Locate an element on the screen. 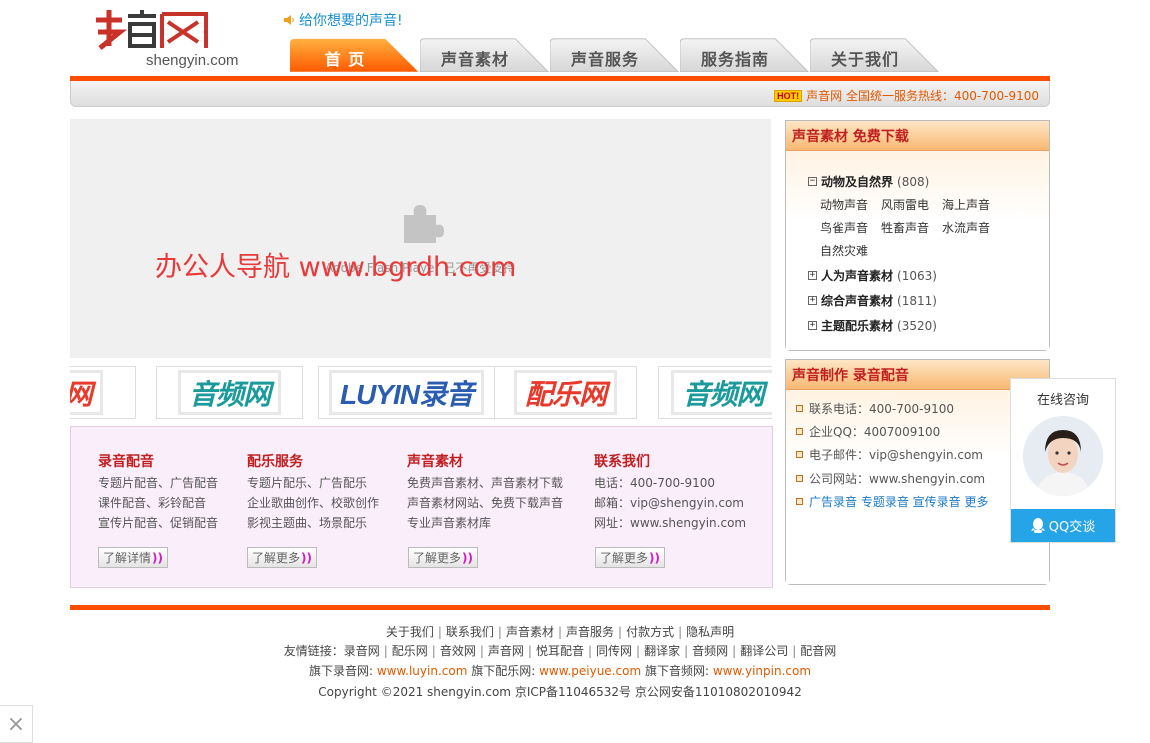  tab-home: 首 页 is located at coordinates (355, 57).